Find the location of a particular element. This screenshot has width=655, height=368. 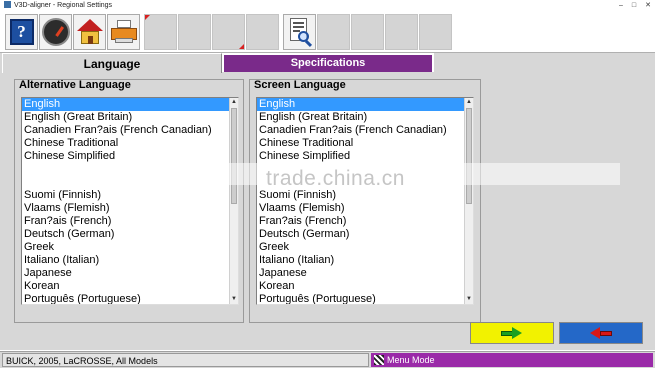

tab-specifications: Specifications is located at coordinates (328, 62).